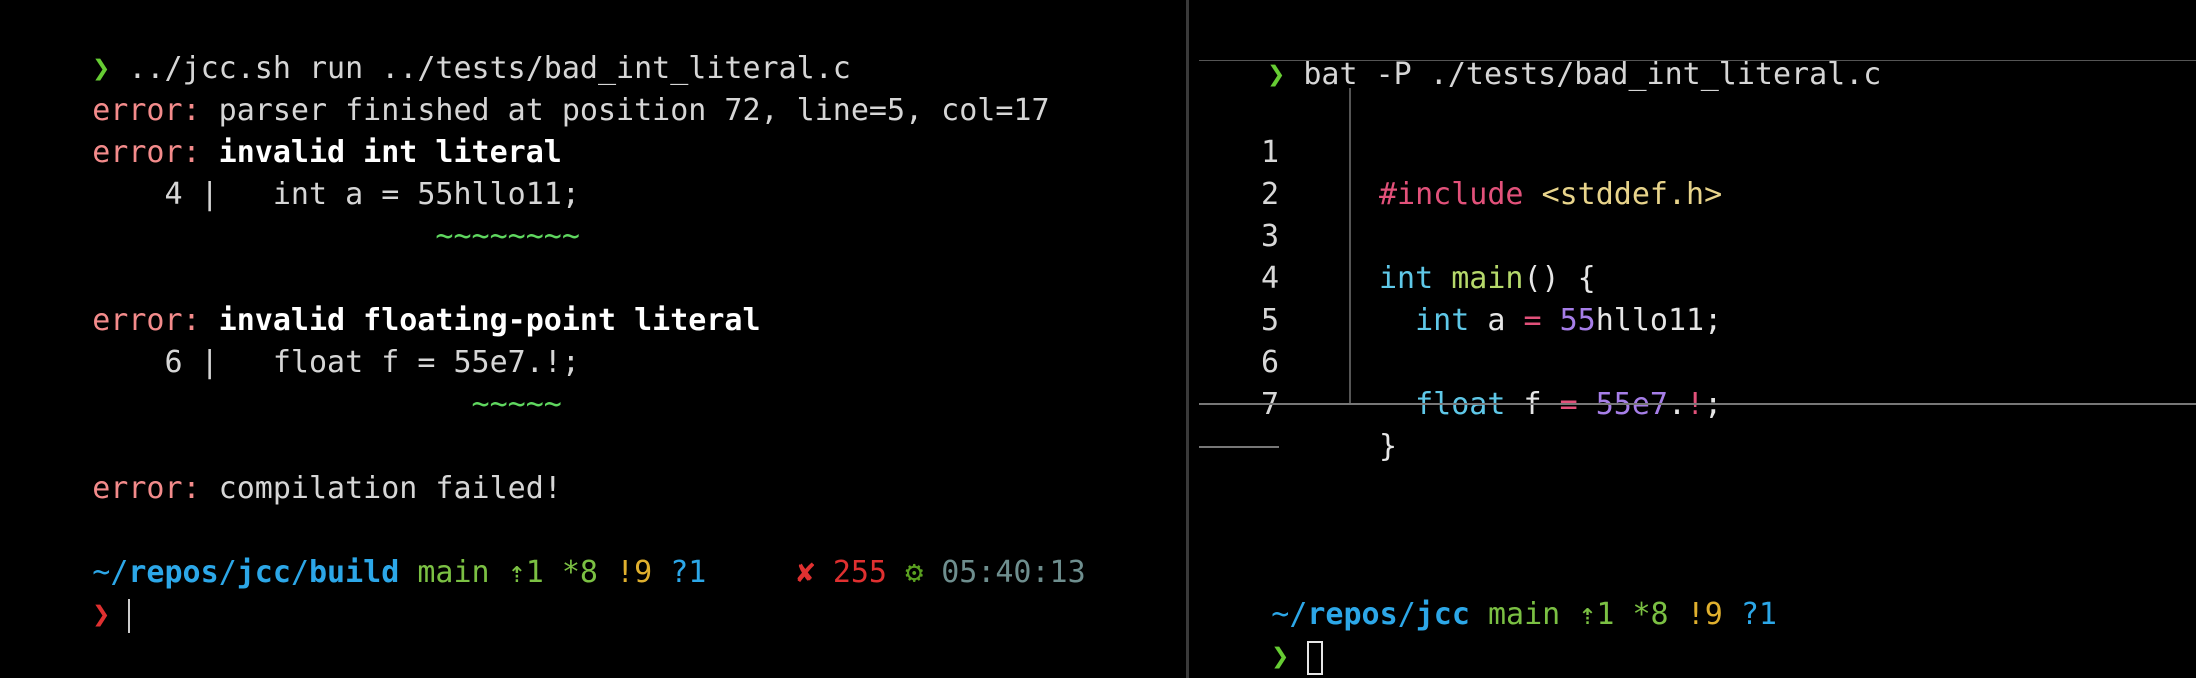  I want to click on error-message: compilation failed!, so click(381, 488).